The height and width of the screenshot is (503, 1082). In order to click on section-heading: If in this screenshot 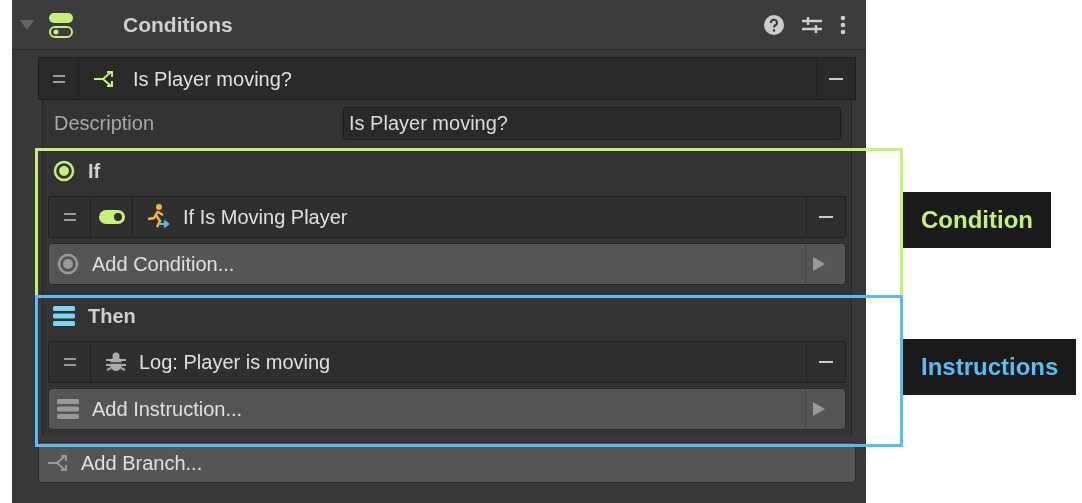, I will do `click(94, 171)`.